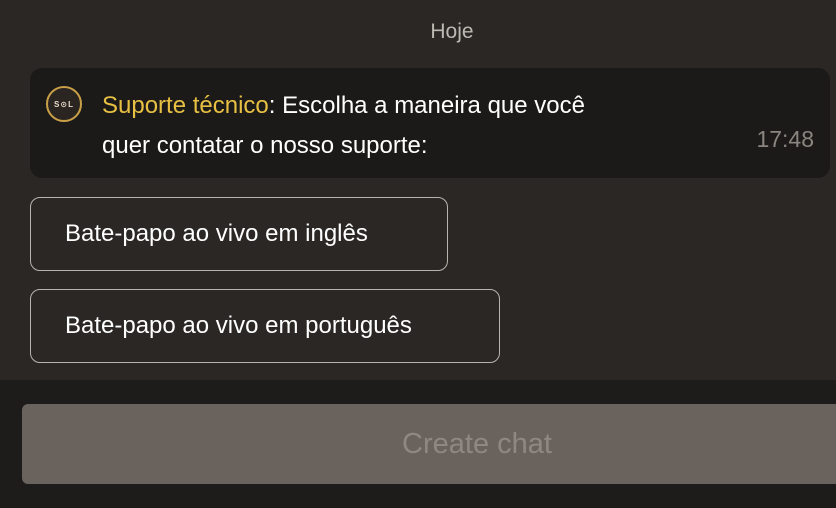 This screenshot has width=836, height=508. Describe the element at coordinates (265, 326) in the screenshot. I see `option-button-portuguese: Bate-papo ao vivo em português` at that location.